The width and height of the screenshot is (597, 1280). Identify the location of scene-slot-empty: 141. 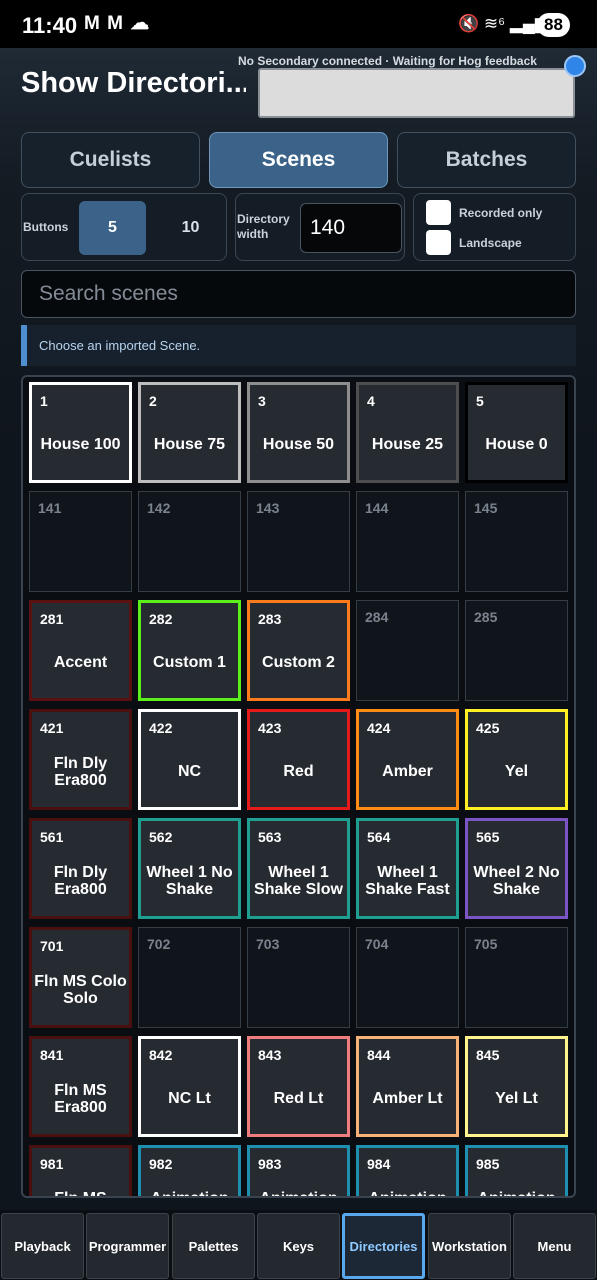
(80, 541).